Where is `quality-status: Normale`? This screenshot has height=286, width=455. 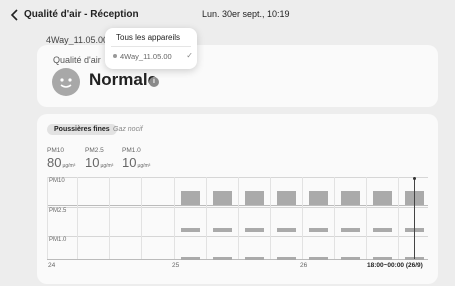
quality-status: Normale is located at coordinates (123, 79).